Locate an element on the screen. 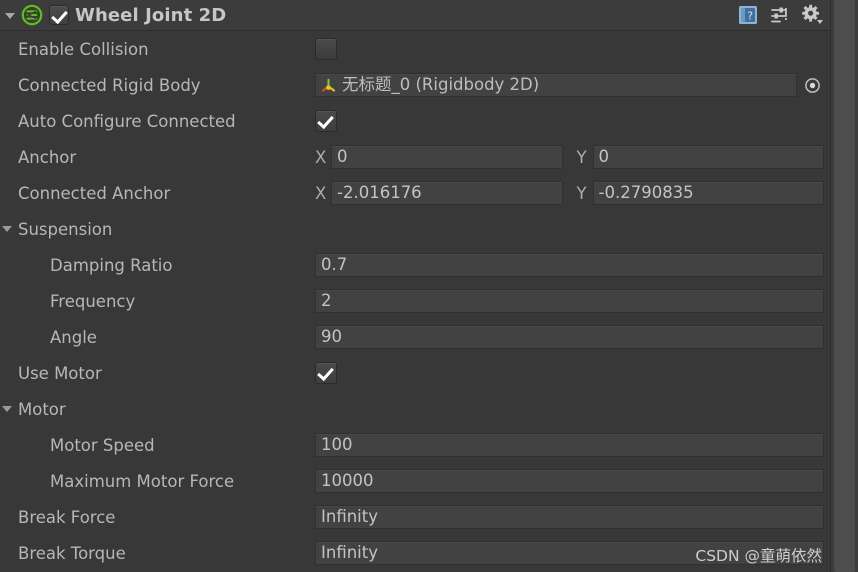  damping-ratio-input: 0.7 is located at coordinates (569, 265).